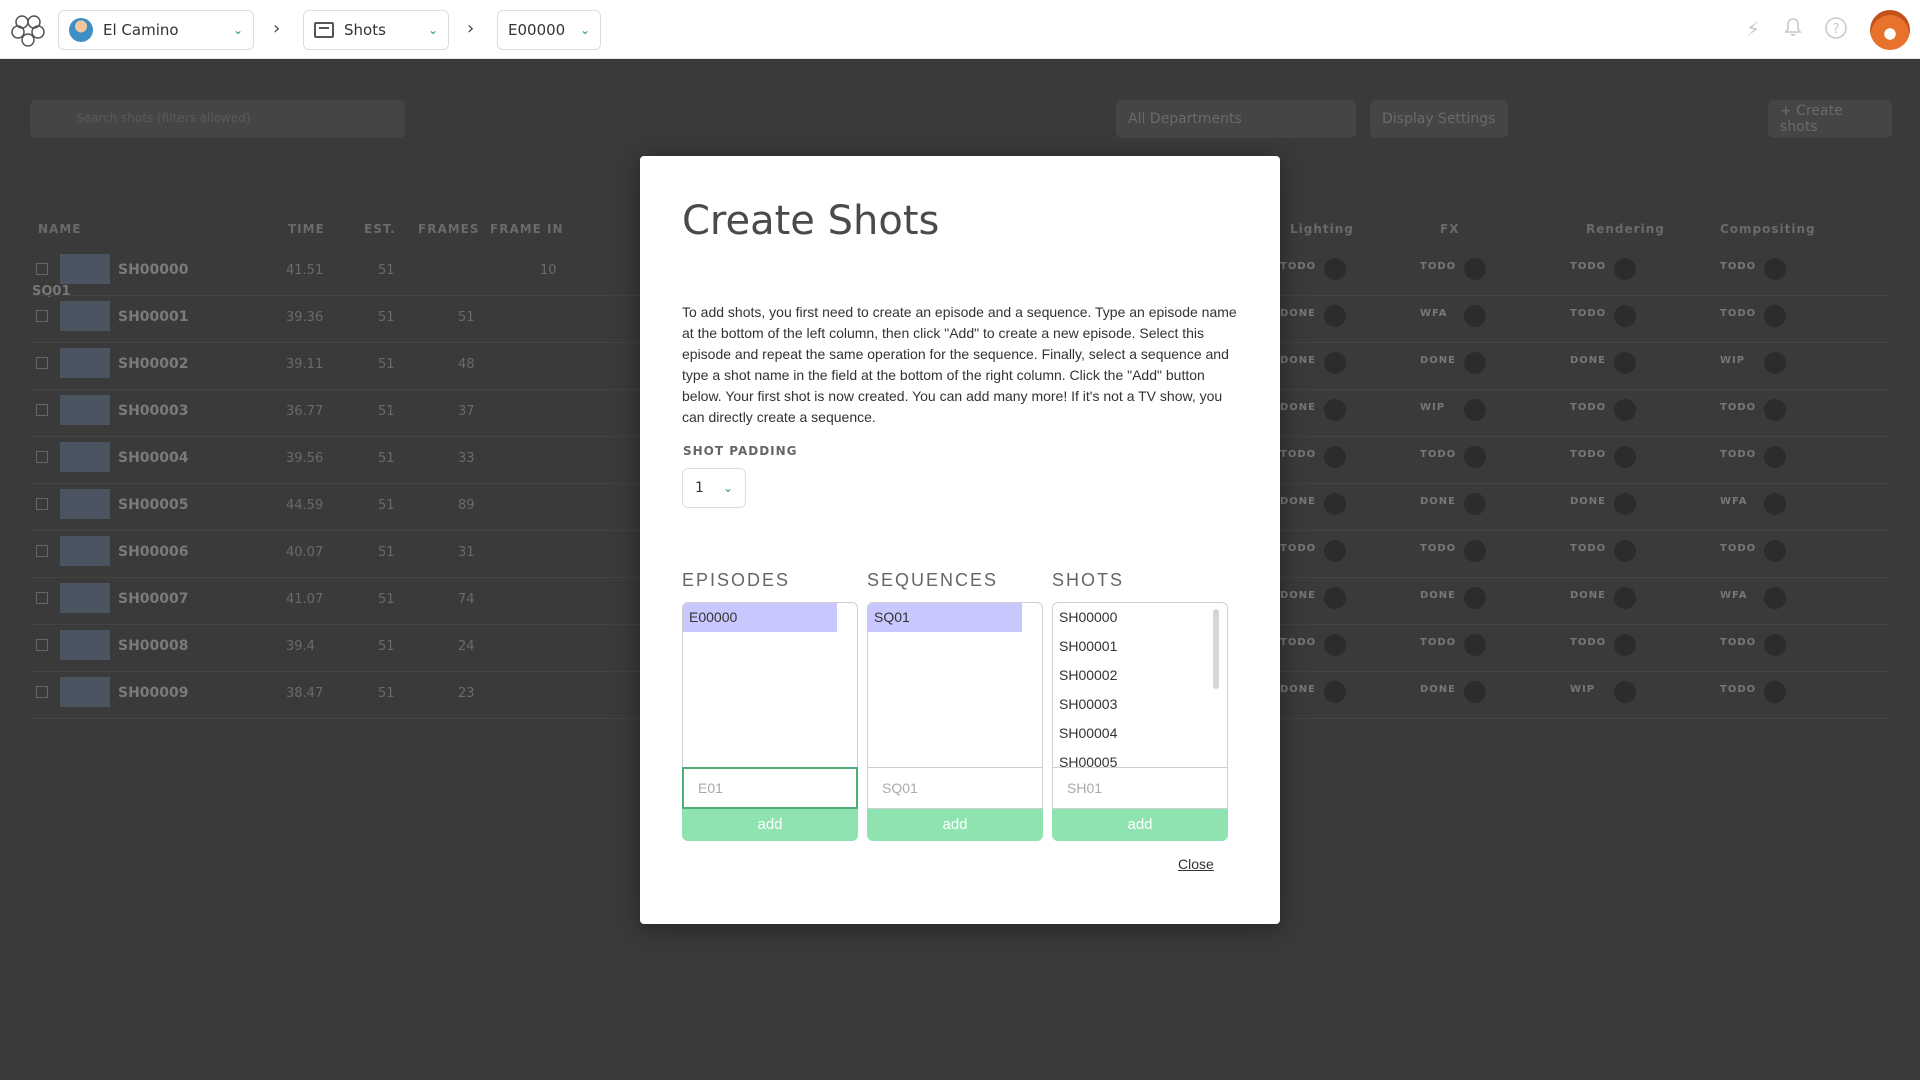  I want to click on assignee-avatar, so click(1625, 269).